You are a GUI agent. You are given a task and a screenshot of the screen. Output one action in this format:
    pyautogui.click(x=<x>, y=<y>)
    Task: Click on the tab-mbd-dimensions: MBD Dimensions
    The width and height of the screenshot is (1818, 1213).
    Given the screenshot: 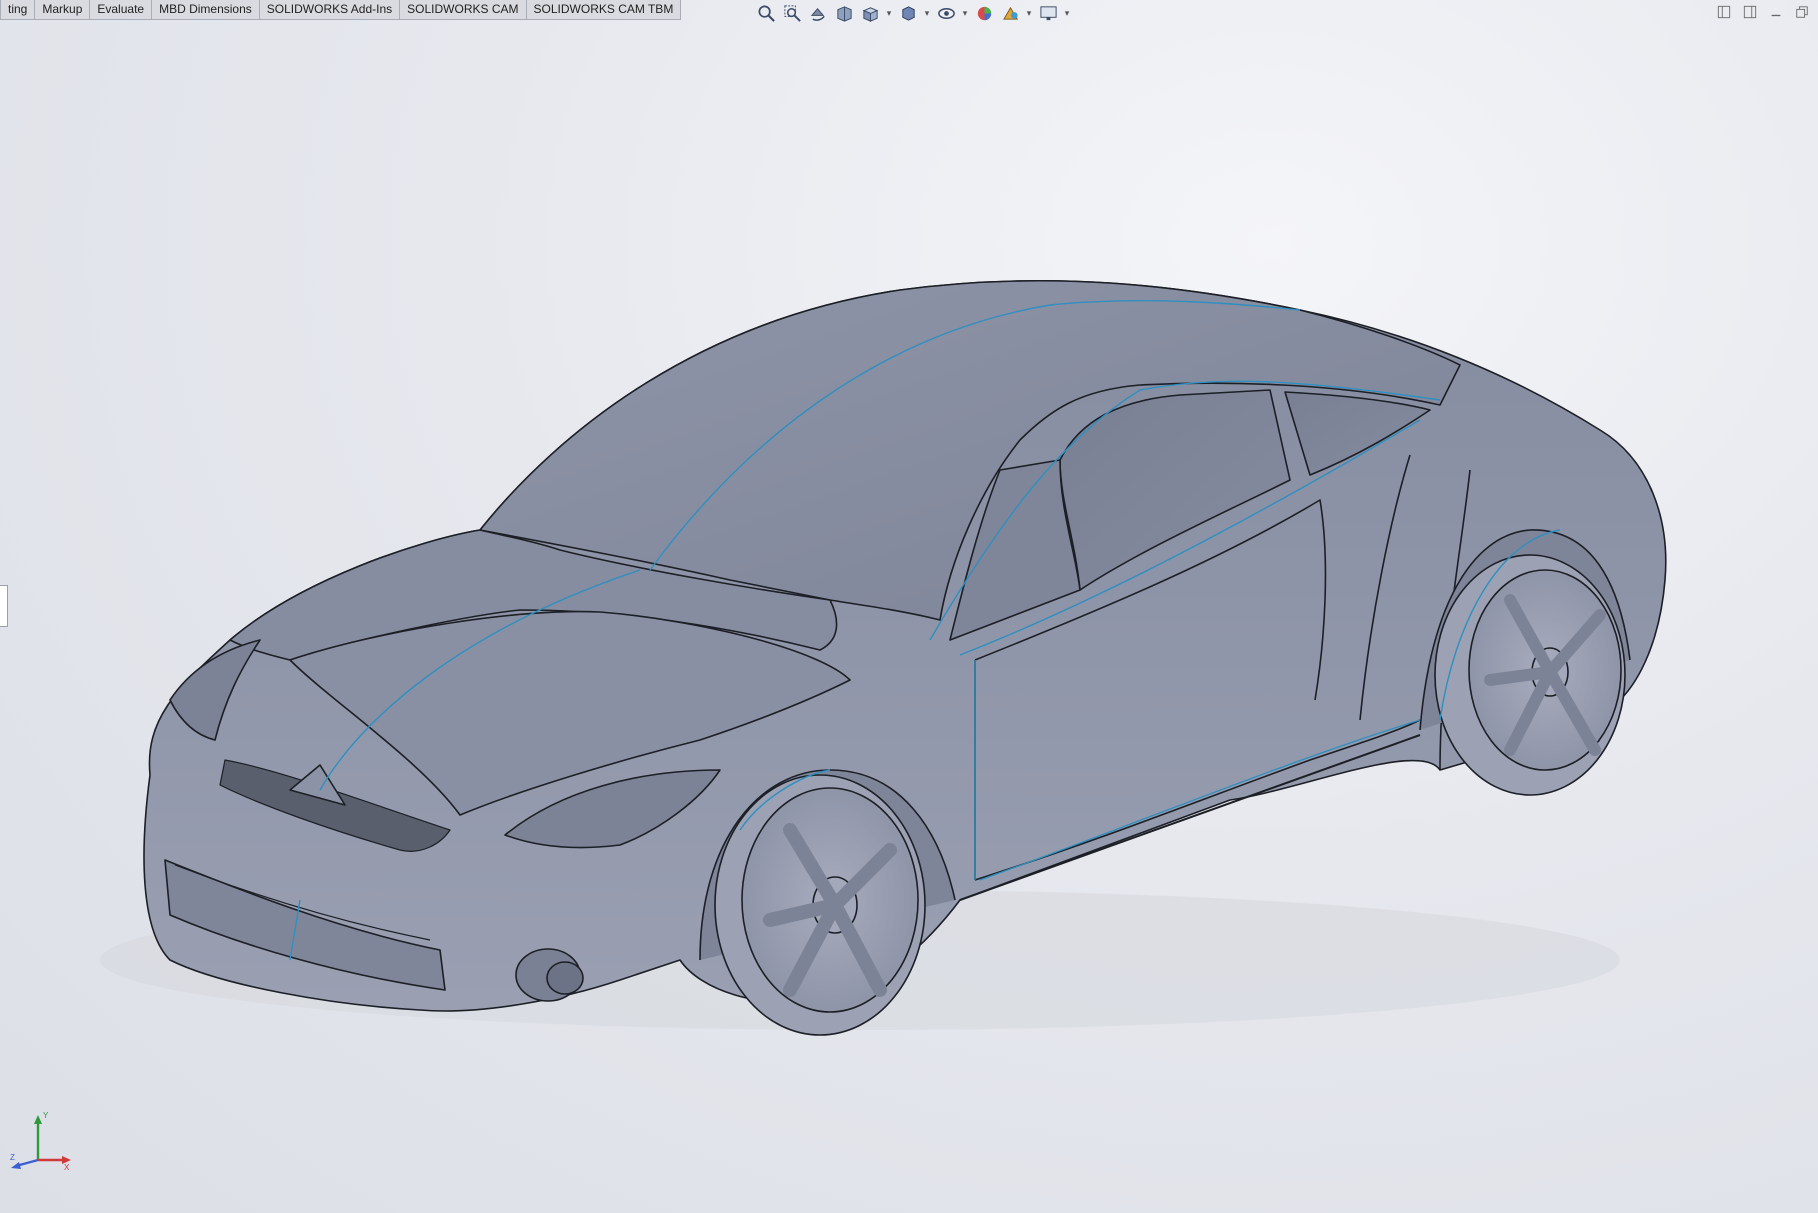 What is the action you would take?
    pyautogui.click(x=206, y=10)
    